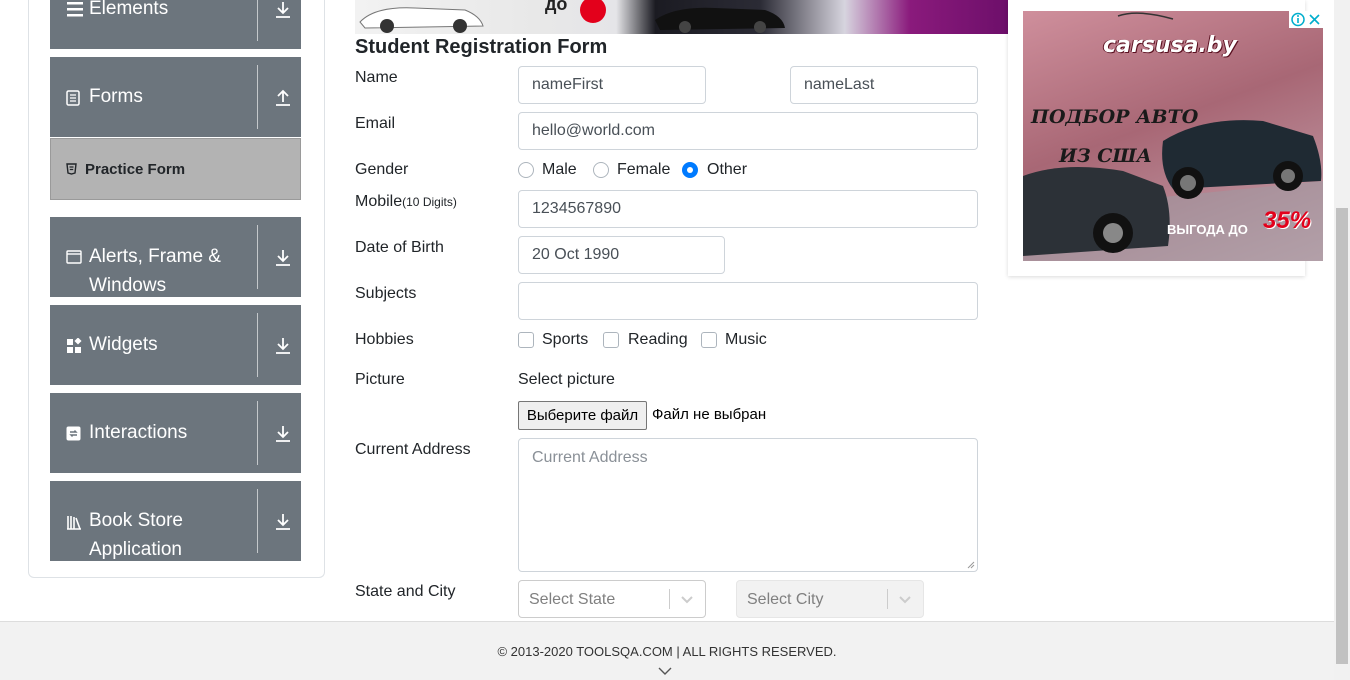  I want to click on hobbies-label: Hobbies, so click(384, 339).